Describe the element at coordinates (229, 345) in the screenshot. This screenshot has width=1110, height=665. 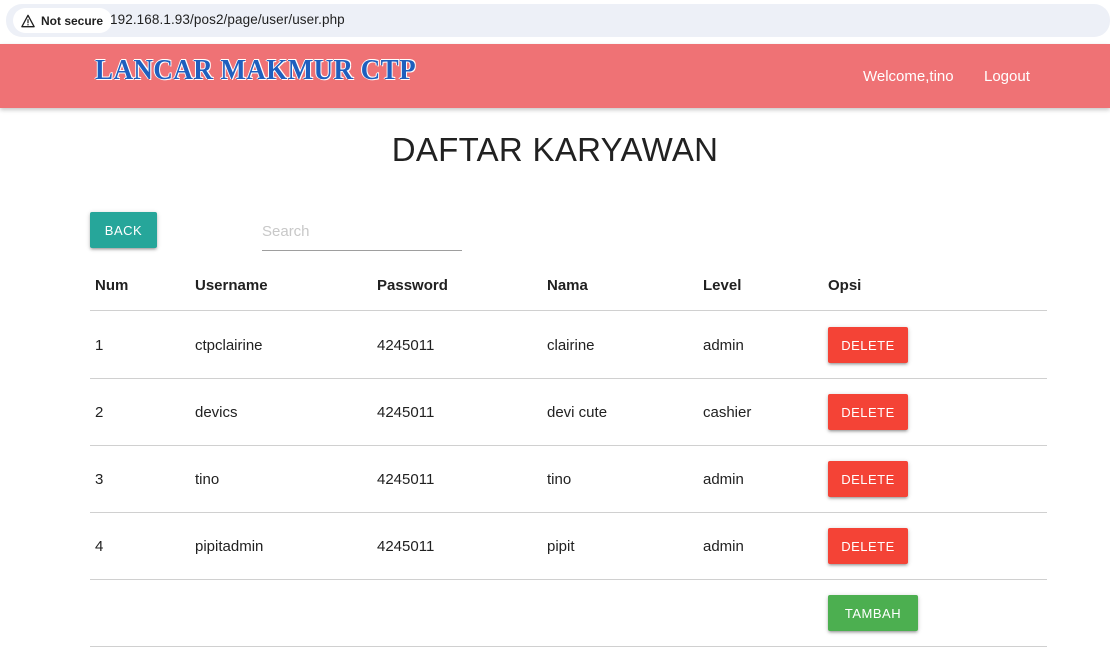
I see `cell-username: ctpclairine` at that location.